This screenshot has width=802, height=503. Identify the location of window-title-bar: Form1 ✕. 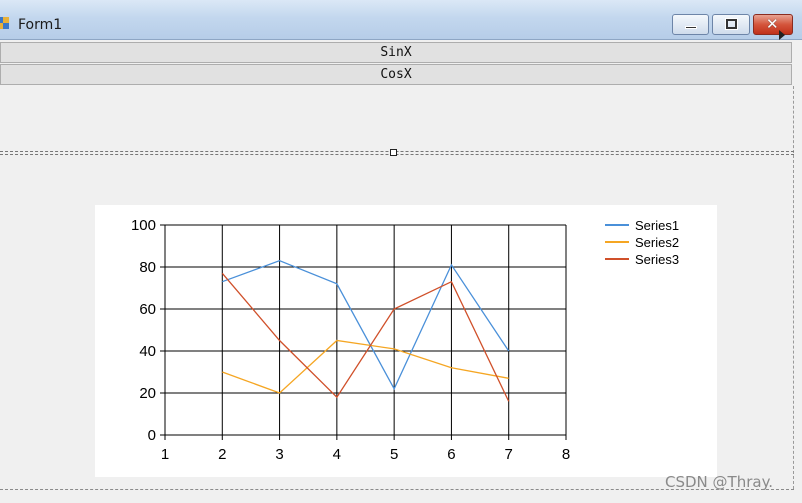
(401, 20).